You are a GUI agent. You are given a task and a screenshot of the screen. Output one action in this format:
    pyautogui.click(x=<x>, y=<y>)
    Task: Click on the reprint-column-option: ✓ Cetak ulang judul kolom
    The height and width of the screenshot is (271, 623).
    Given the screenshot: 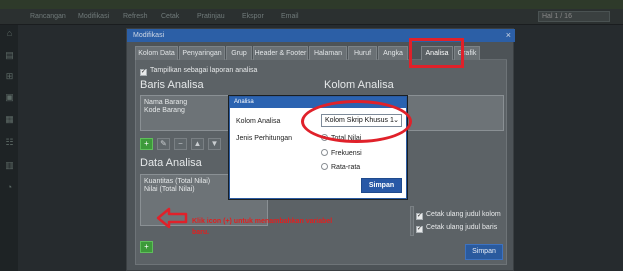 What is the action you would take?
    pyautogui.click(x=458, y=215)
    